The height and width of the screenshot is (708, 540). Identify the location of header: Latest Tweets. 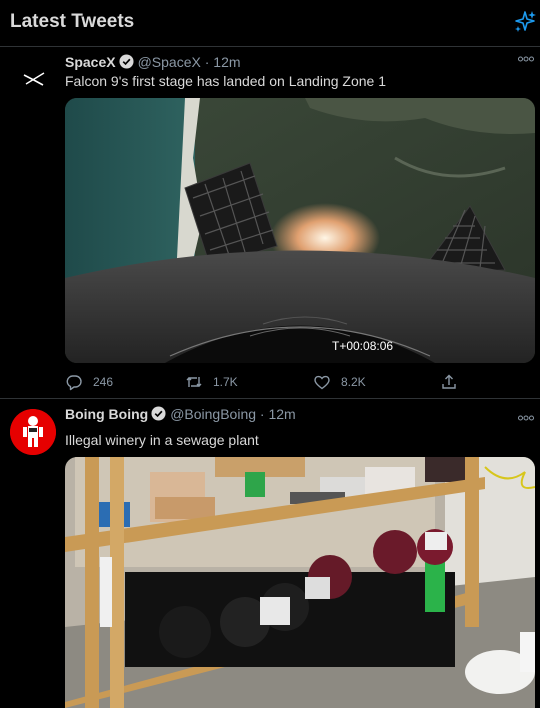
(270, 23).